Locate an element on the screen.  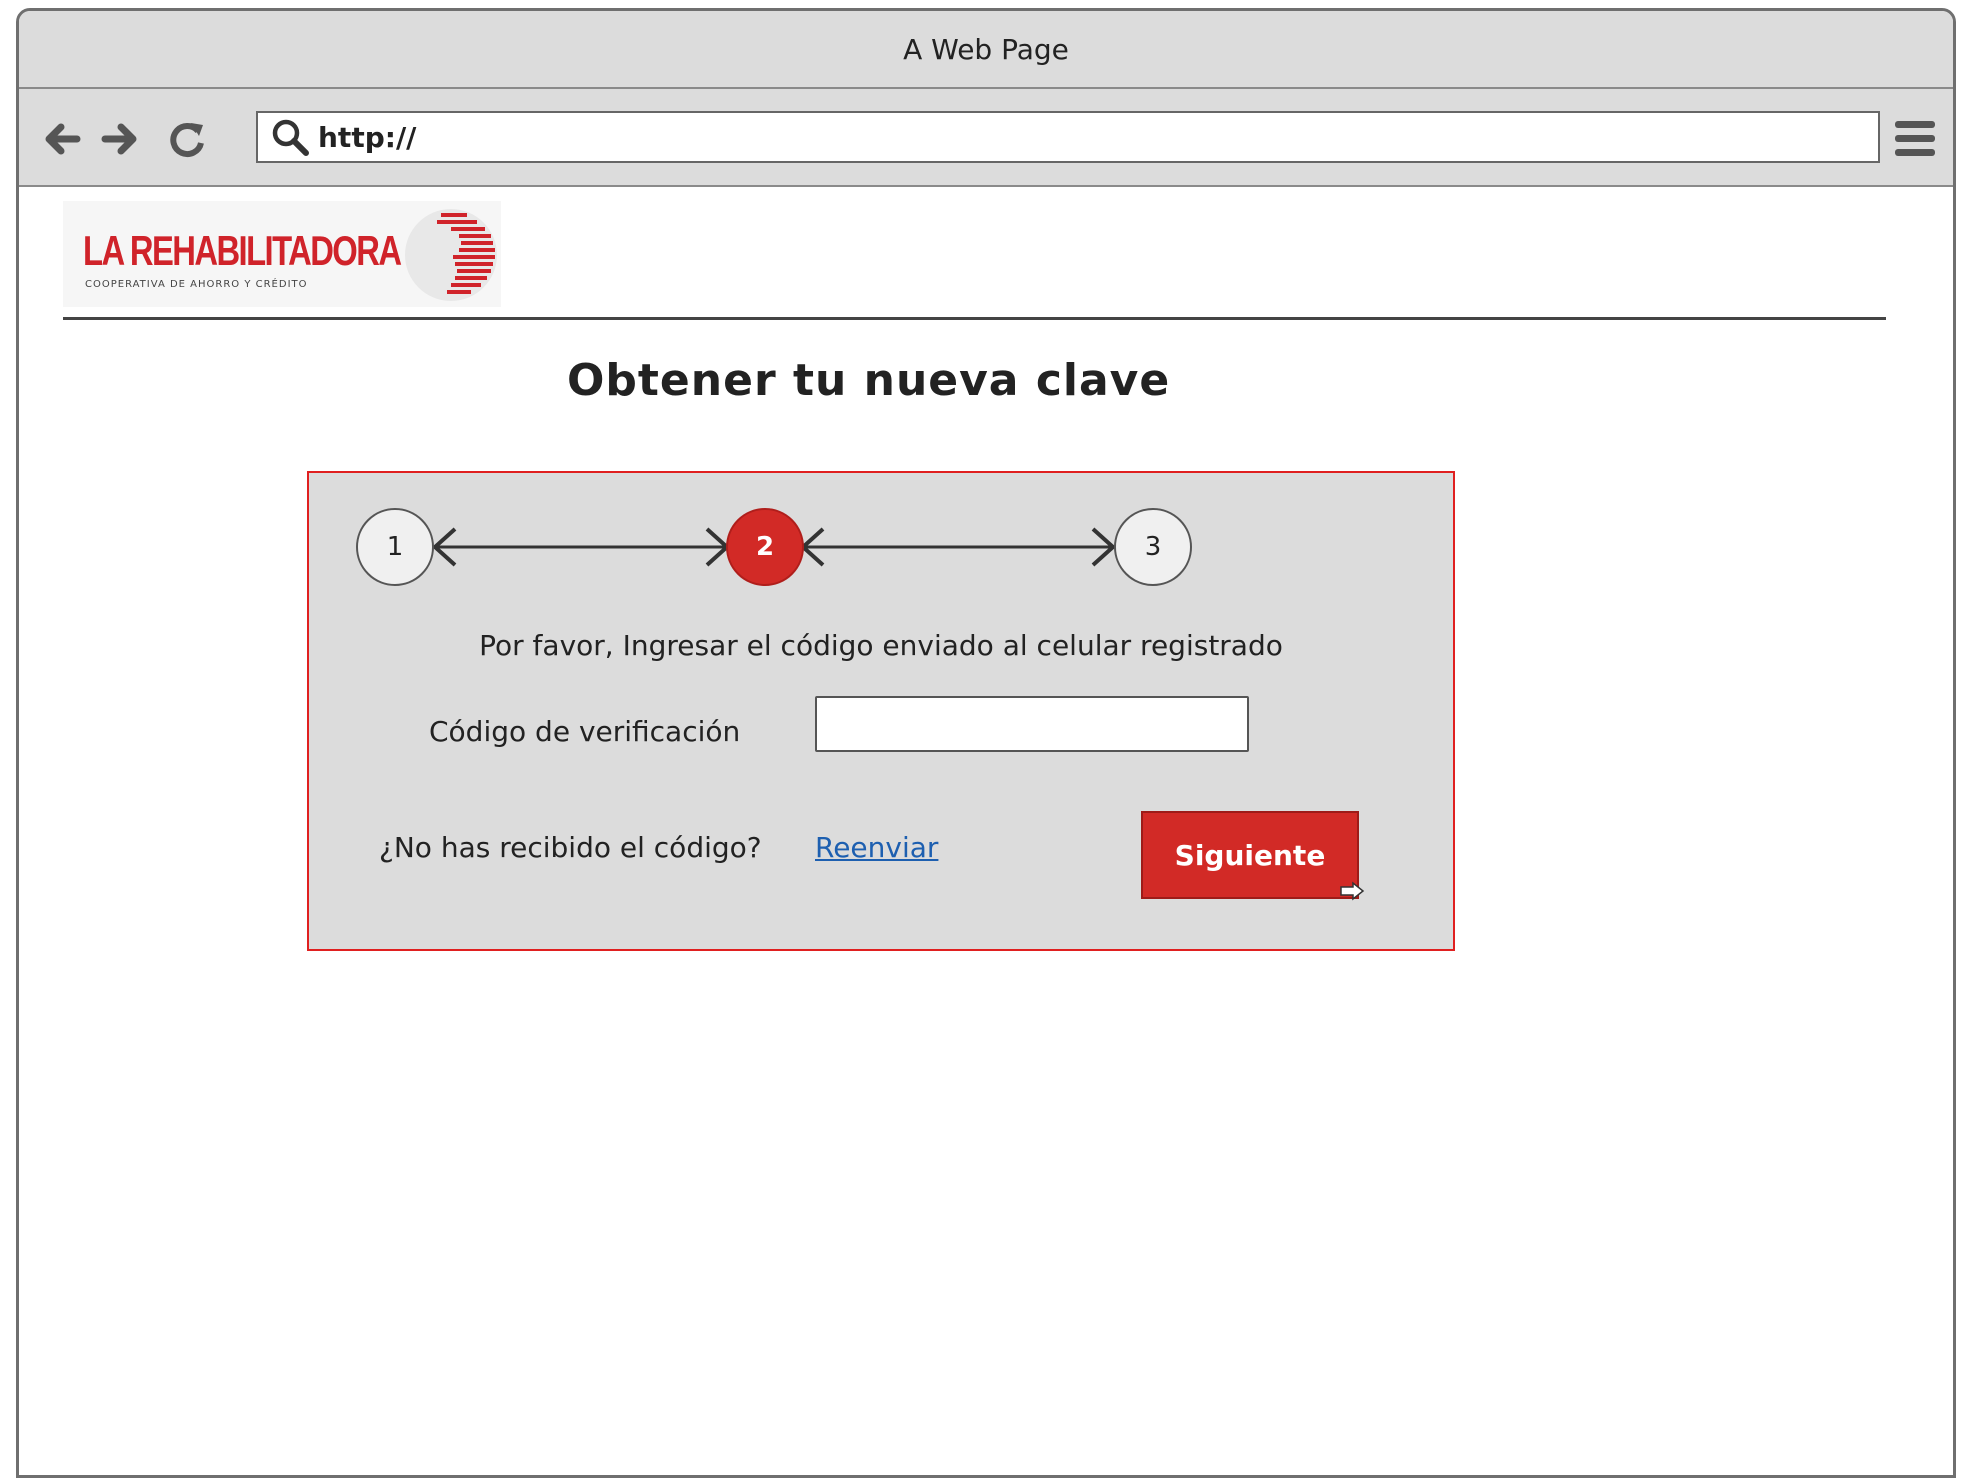
page-title: Obtener tu nueva clave is located at coordinates (869, 380).